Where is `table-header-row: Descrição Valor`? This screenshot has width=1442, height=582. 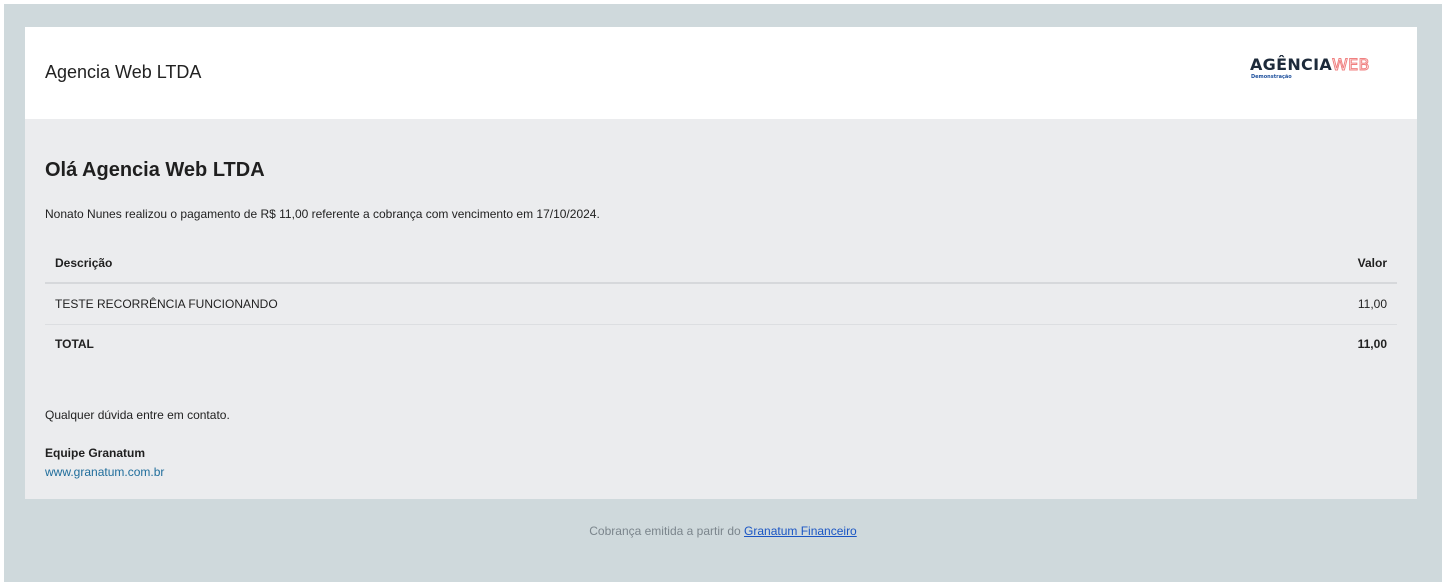 table-header-row: Descrição Valor is located at coordinates (721, 263).